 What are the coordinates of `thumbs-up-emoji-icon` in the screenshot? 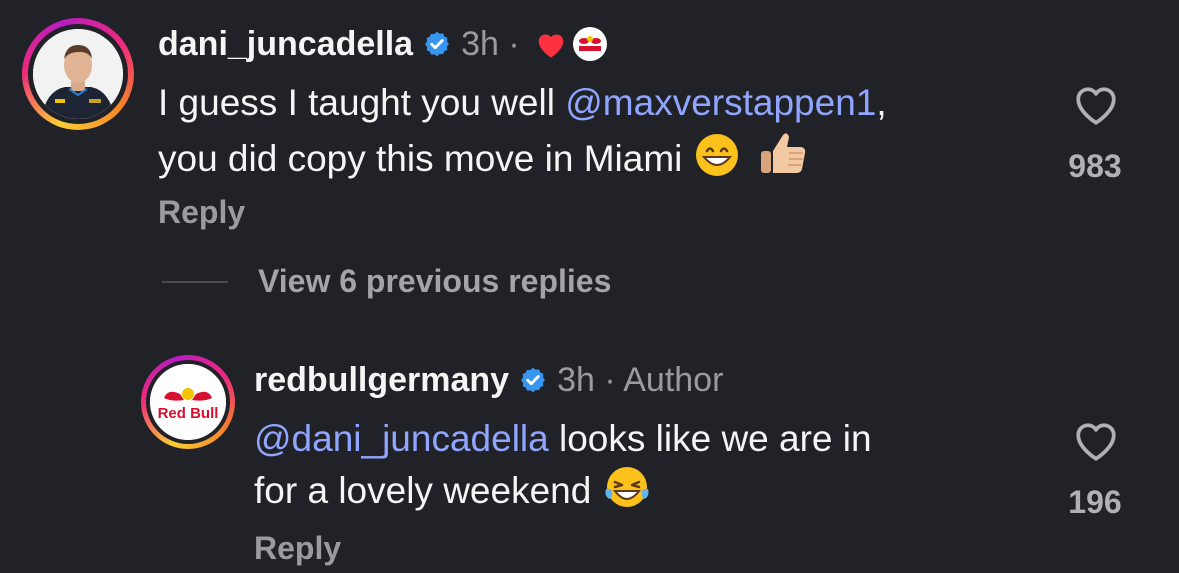 It's located at (783, 153).